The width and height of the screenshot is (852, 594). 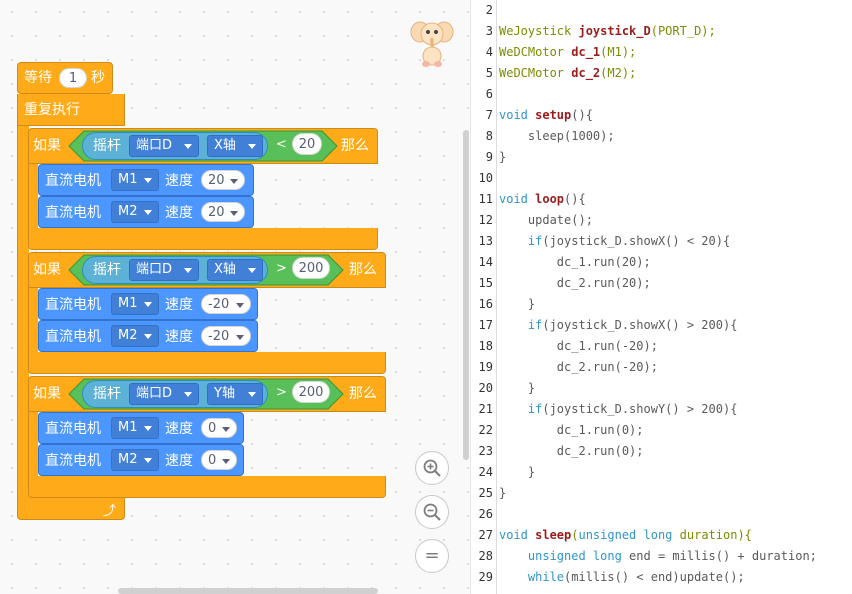 I want to click on line-number: 21, so click(x=485, y=409).